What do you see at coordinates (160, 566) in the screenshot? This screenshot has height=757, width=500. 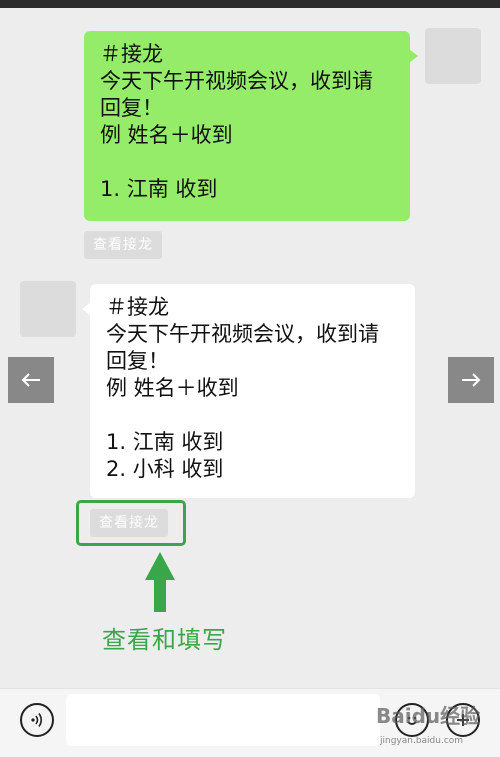 I see `arrow-up-icon` at bounding box center [160, 566].